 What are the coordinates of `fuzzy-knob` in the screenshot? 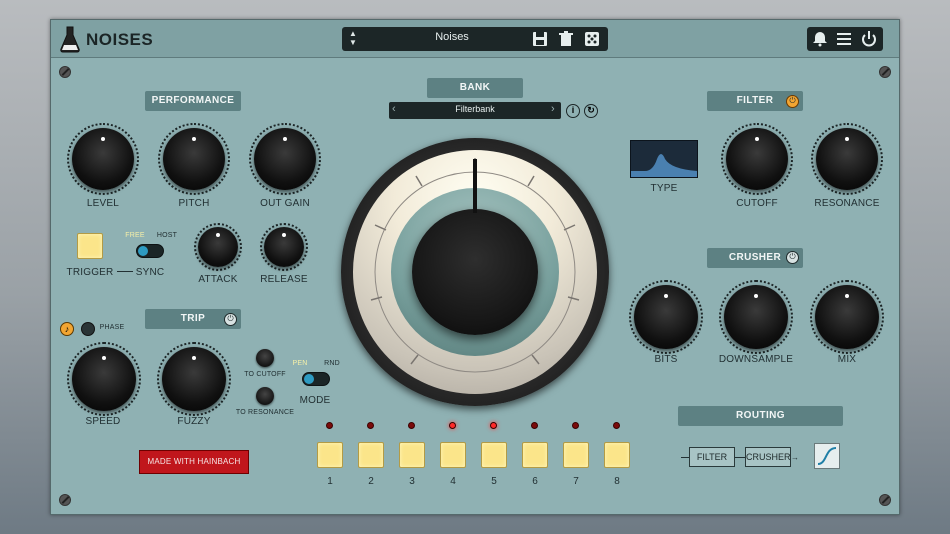 It's located at (194, 379).